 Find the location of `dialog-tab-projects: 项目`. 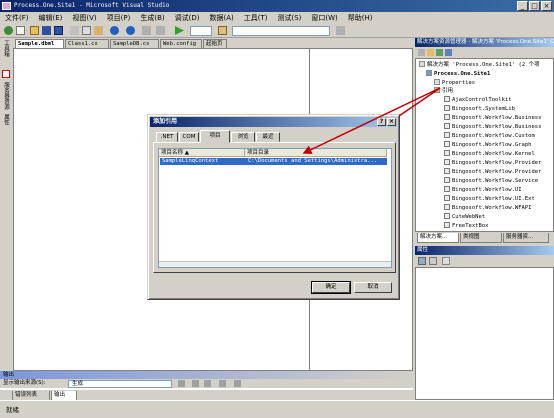

dialog-tab-projects: 项目 is located at coordinates (215, 136).